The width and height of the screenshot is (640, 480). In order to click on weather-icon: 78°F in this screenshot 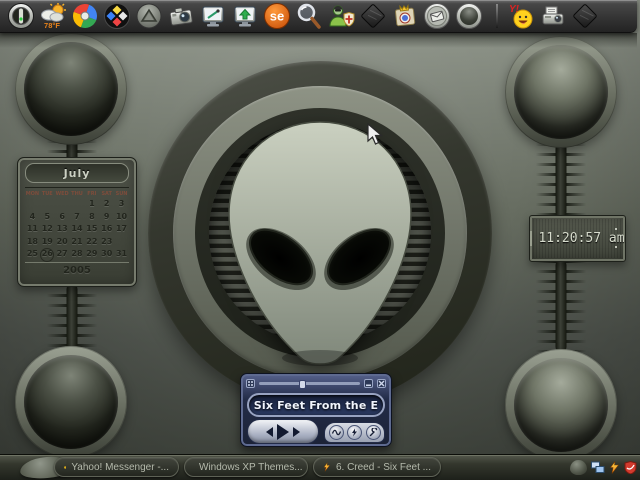, I will do `click(53, 16)`.